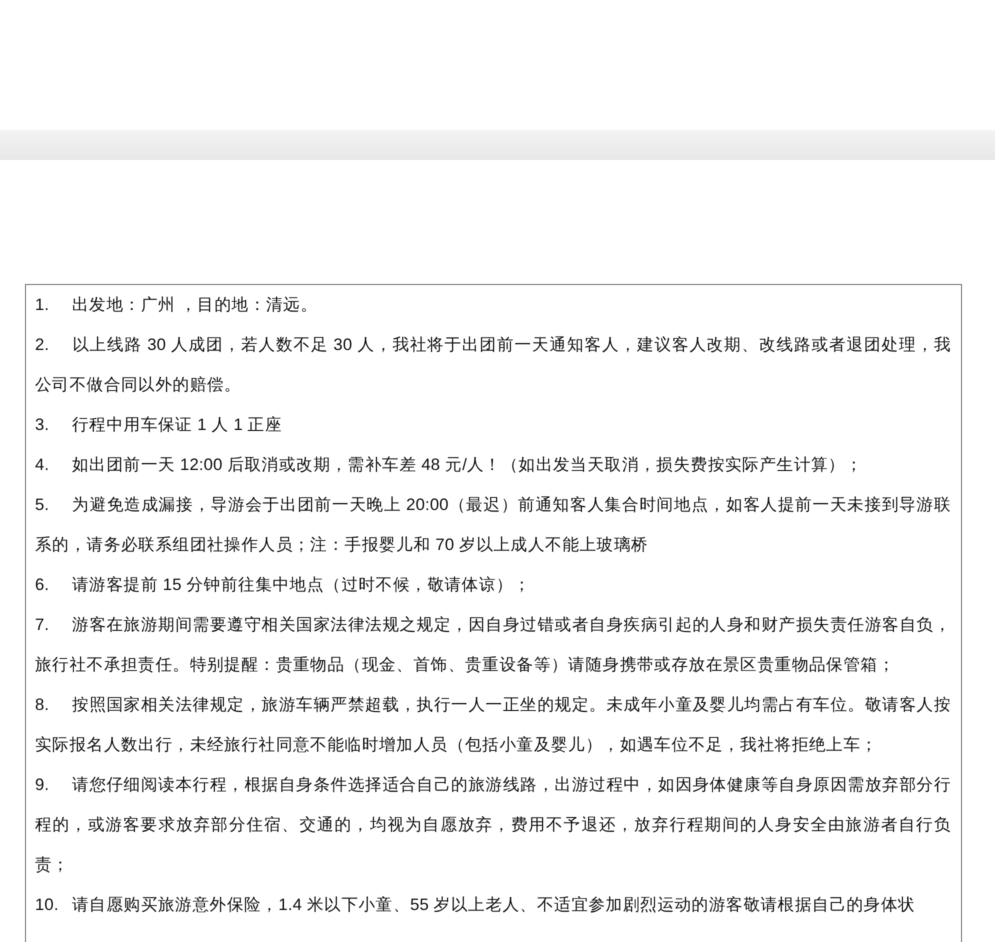 This screenshot has height=942, width=995. Describe the element at coordinates (493, 825) in the screenshot. I see `note-text: 9. 请您仔细阅读本行程，根据自身条件选择适合自己的旅游线路，出游过程中，如因身体健康等自身原因需放弃部分行程的，或游客要求放弃部分住宿、交通的，均视为自愿放弃，费用不予退还，放弃行程期间的人身安全由旅游者自行负责；` at that location.